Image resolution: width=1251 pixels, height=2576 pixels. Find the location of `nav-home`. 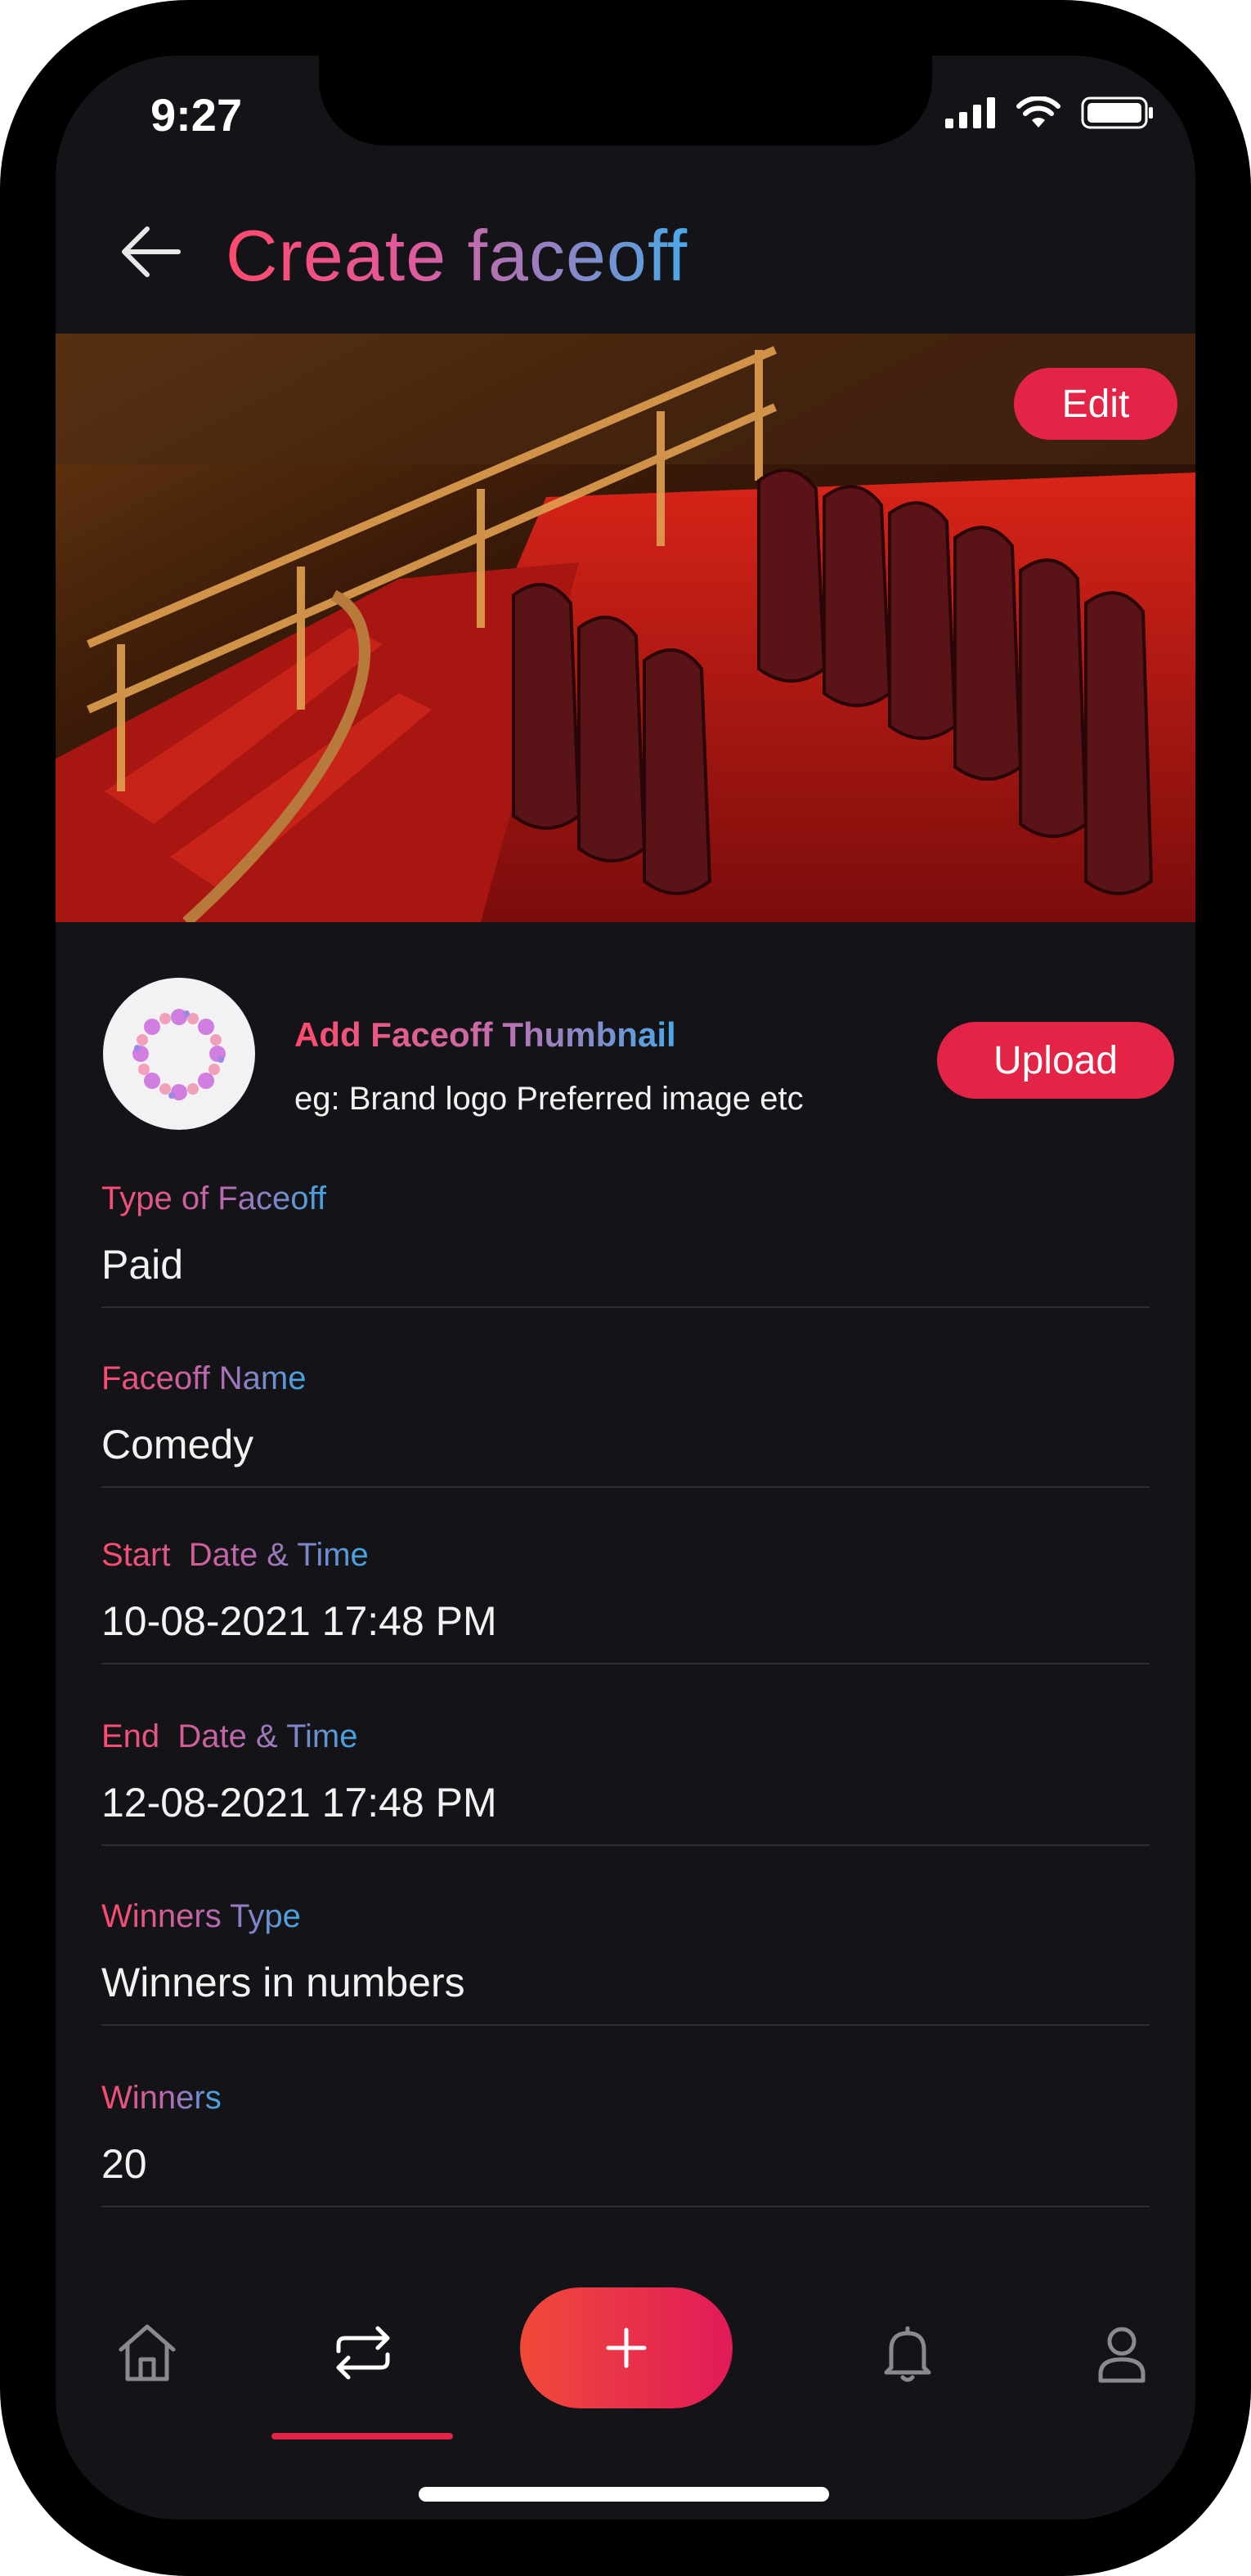

nav-home is located at coordinates (147, 2353).